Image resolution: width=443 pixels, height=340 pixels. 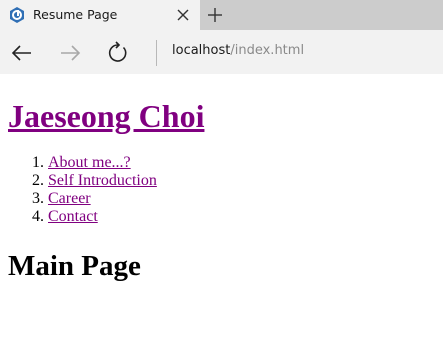 What do you see at coordinates (73, 216) in the screenshot?
I see `link-contact: Contact` at bounding box center [73, 216].